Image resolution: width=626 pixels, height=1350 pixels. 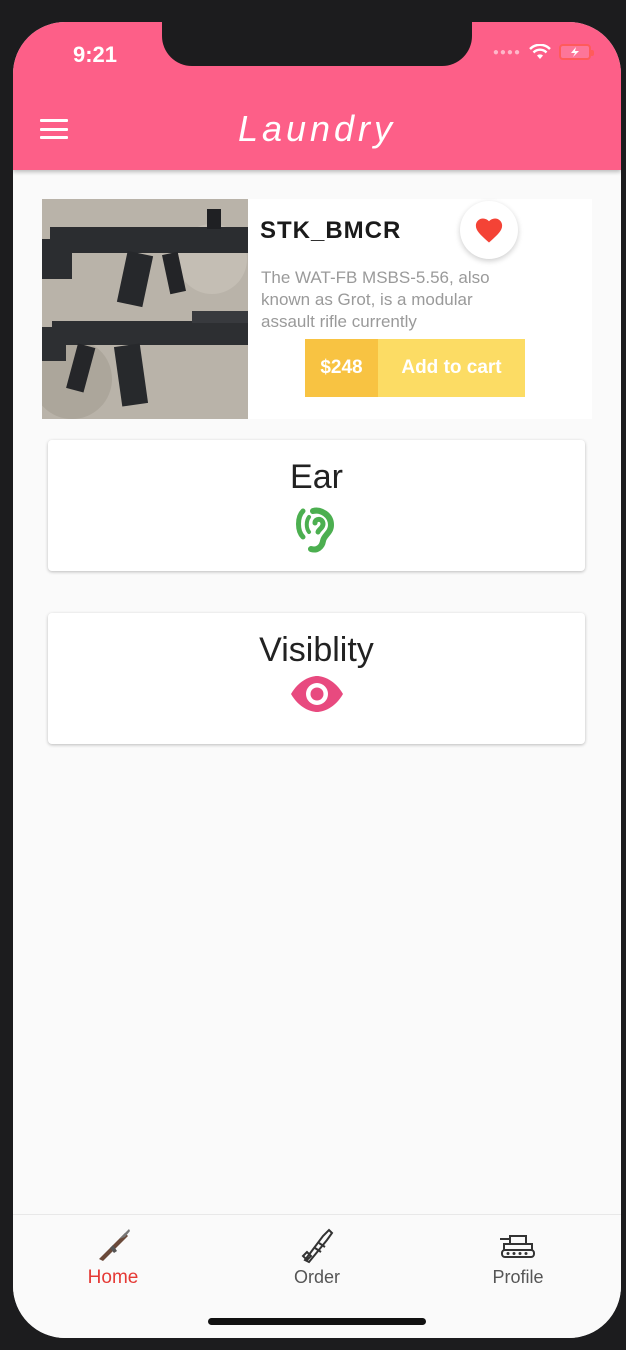 I want to click on nav-item-order: Order, so click(x=317, y=1256).